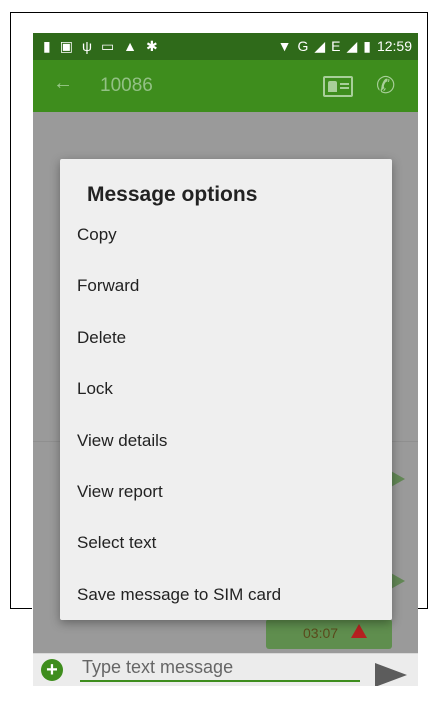 The height and width of the screenshot is (713, 439). I want to click on signal-icon: ◢, so click(320, 46).